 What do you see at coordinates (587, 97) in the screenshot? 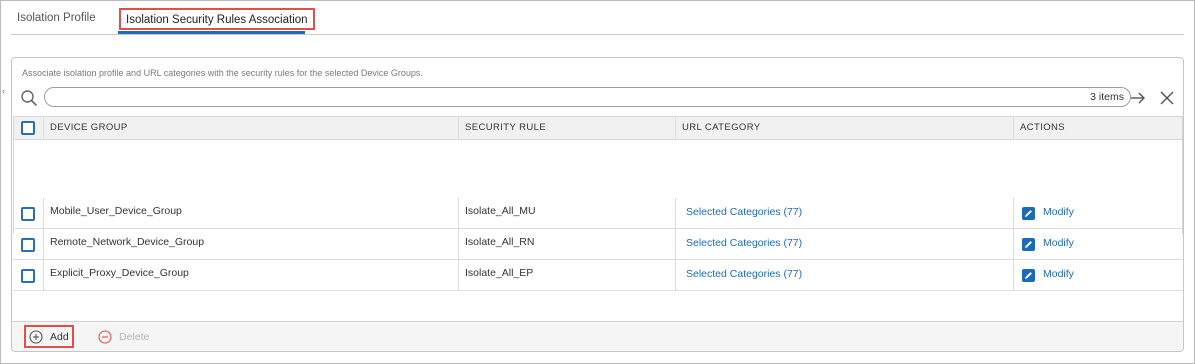
I see `search-input: 3 items` at bounding box center [587, 97].